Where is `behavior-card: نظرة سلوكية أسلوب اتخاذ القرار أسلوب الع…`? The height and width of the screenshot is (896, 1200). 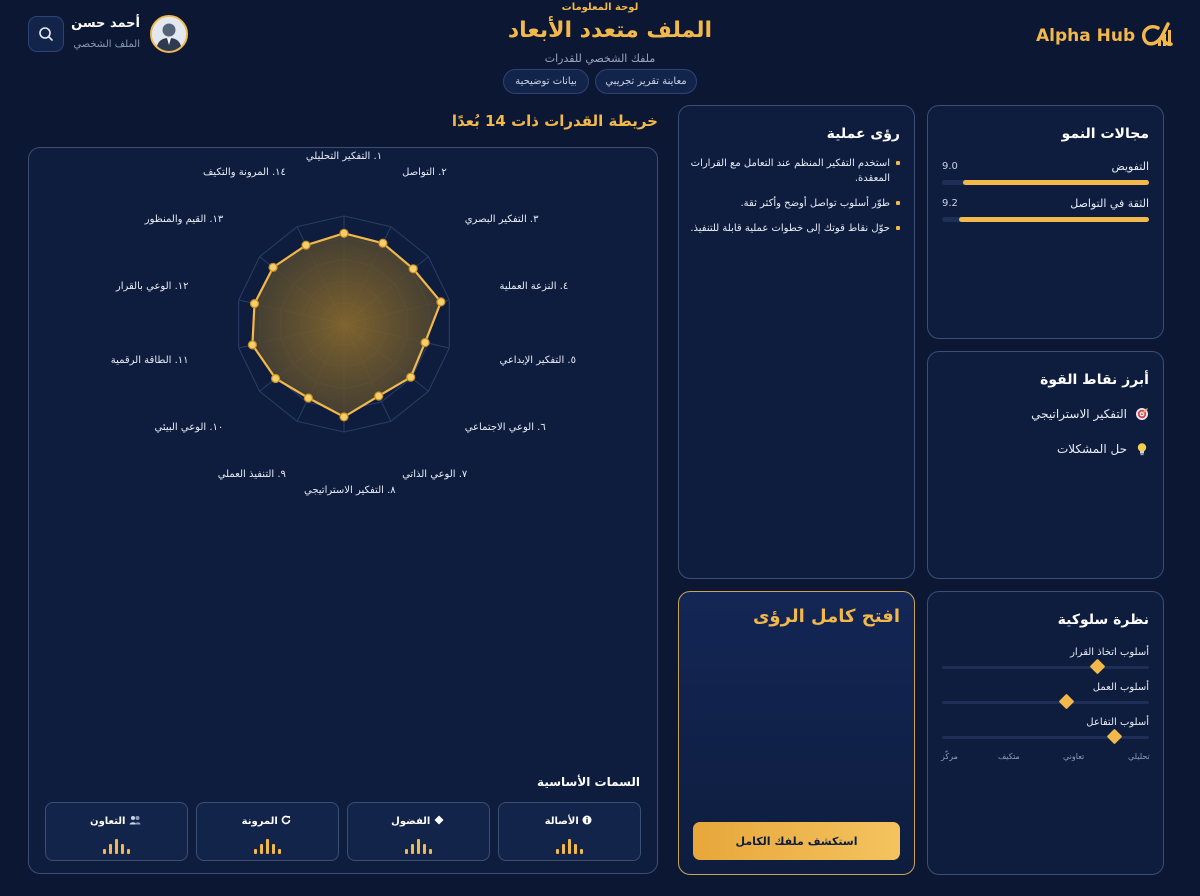 behavior-card: نظرة سلوكية أسلوب اتخاذ القرار أسلوب الع… is located at coordinates (1045, 733).